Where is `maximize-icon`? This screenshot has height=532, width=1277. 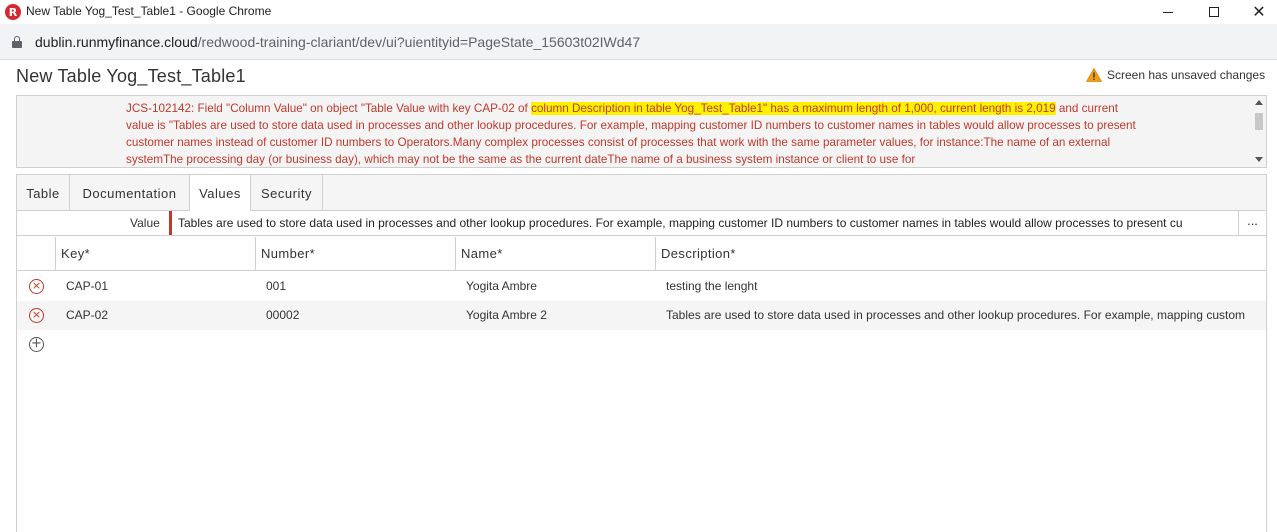
maximize-icon is located at coordinates (1214, 12).